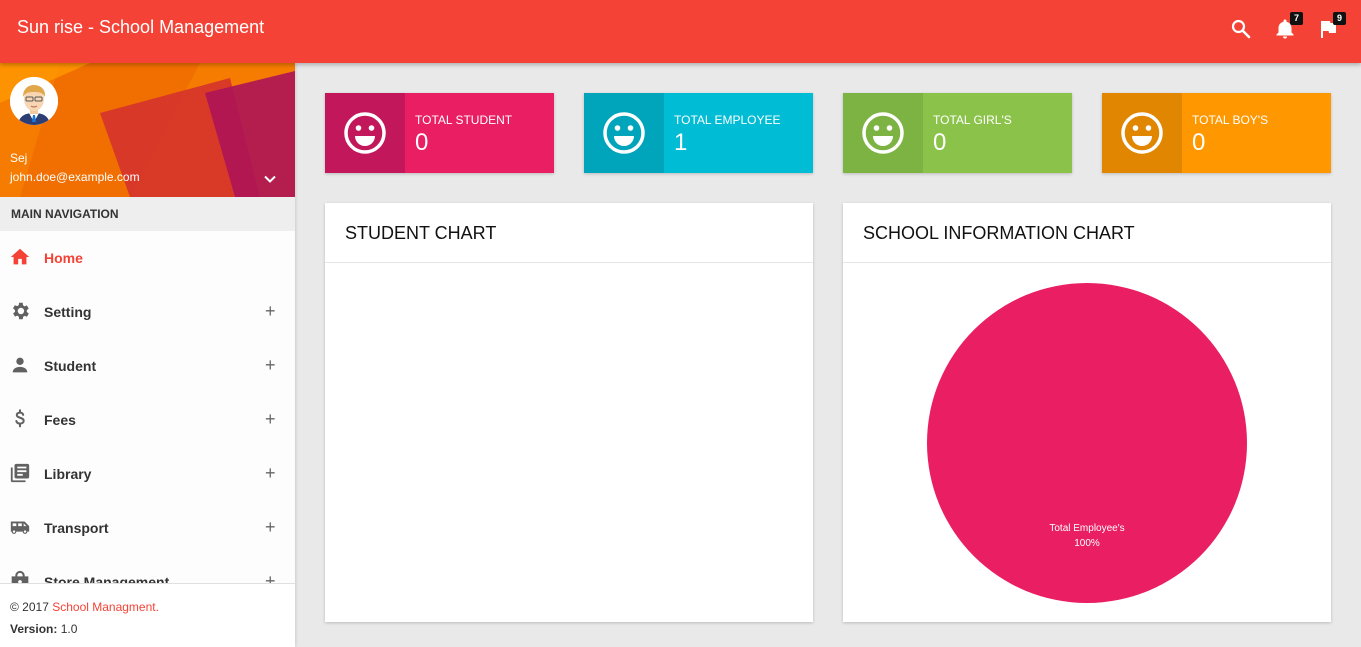 The width and height of the screenshot is (1361, 647). What do you see at coordinates (34, 101) in the screenshot?
I see `avatar` at bounding box center [34, 101].